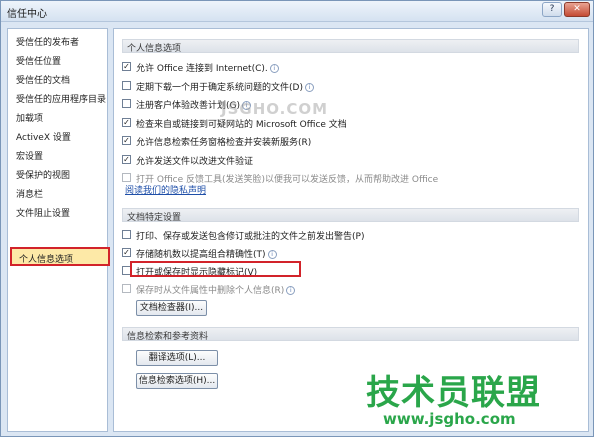 The width and height of the screenshot is (594, 437). What do you see at coordinates (154, 218) in the screenshot?
I see `section-title: 文档特定设置` at bounding box center [154, 218].